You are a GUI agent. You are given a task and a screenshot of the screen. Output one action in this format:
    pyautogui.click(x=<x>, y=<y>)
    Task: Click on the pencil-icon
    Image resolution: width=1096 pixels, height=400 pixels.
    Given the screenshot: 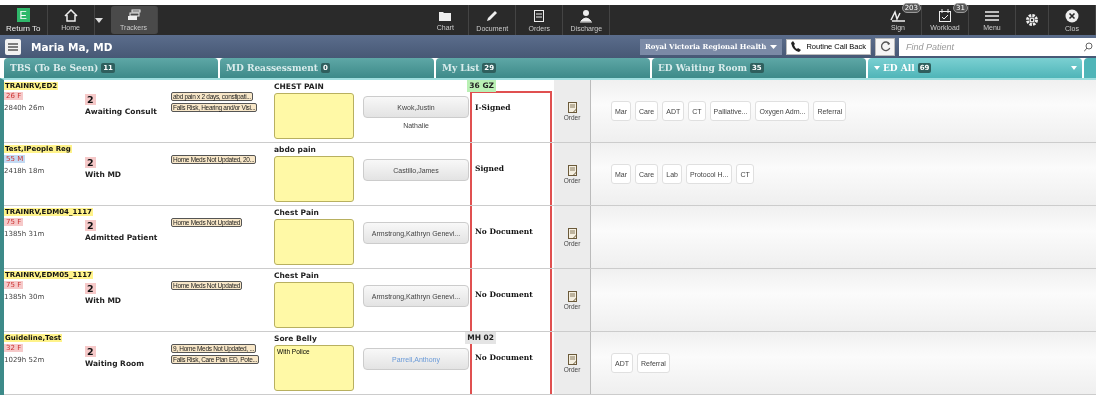 What is the action you would take?
    pyautogui.click(x=492, y=15)
    